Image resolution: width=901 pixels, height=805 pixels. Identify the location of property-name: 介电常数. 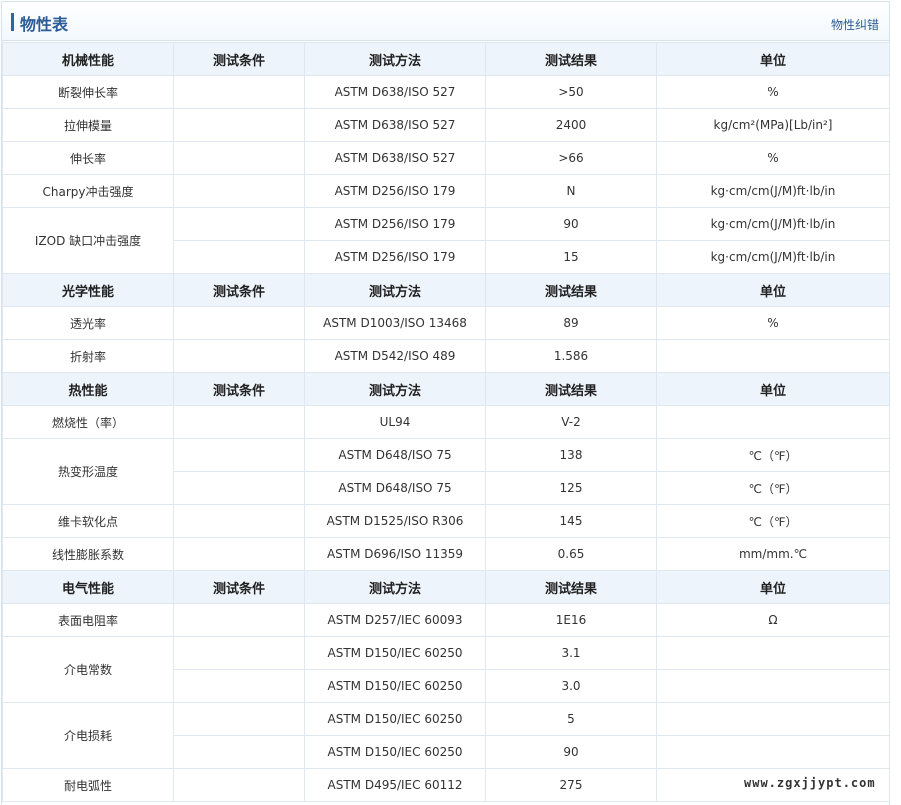
(88, 669).